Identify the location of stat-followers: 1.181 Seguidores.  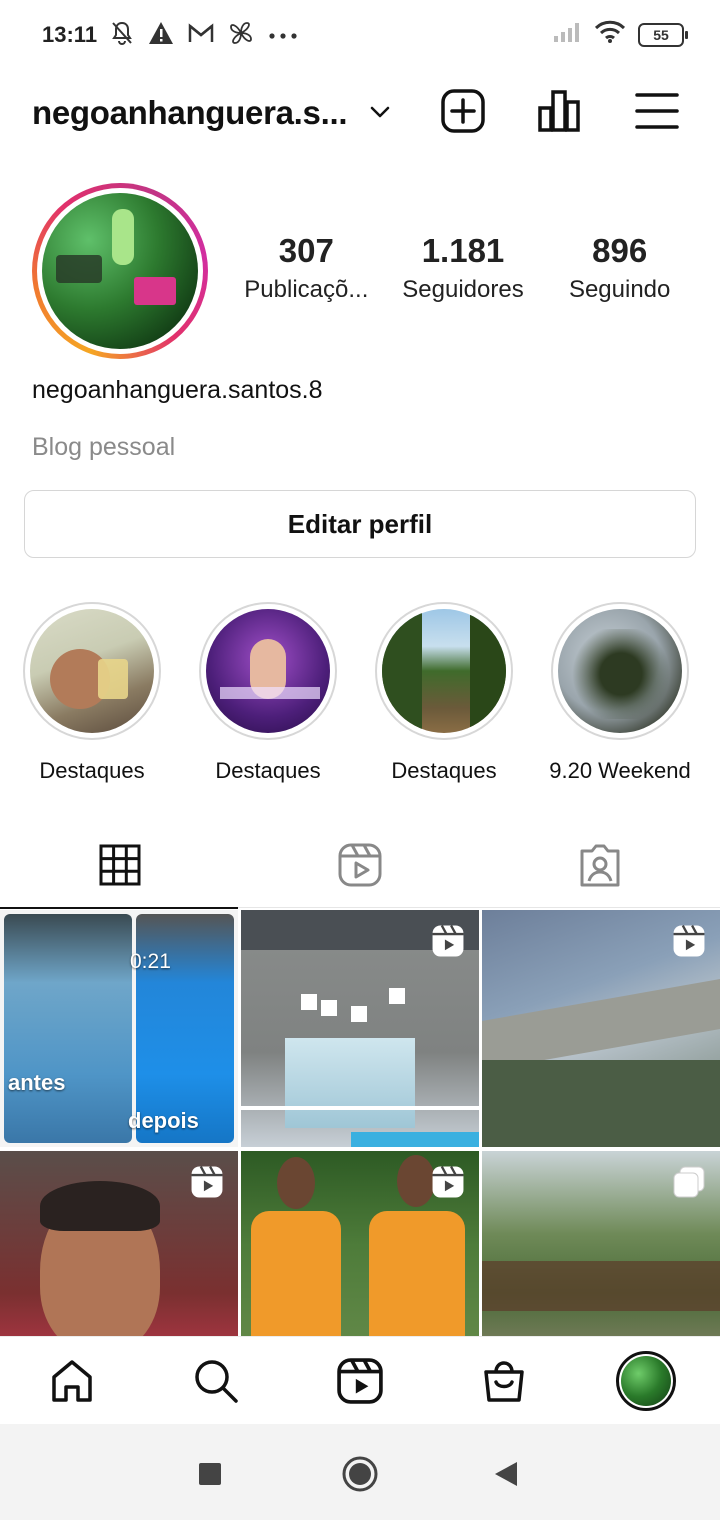
(463, 268).